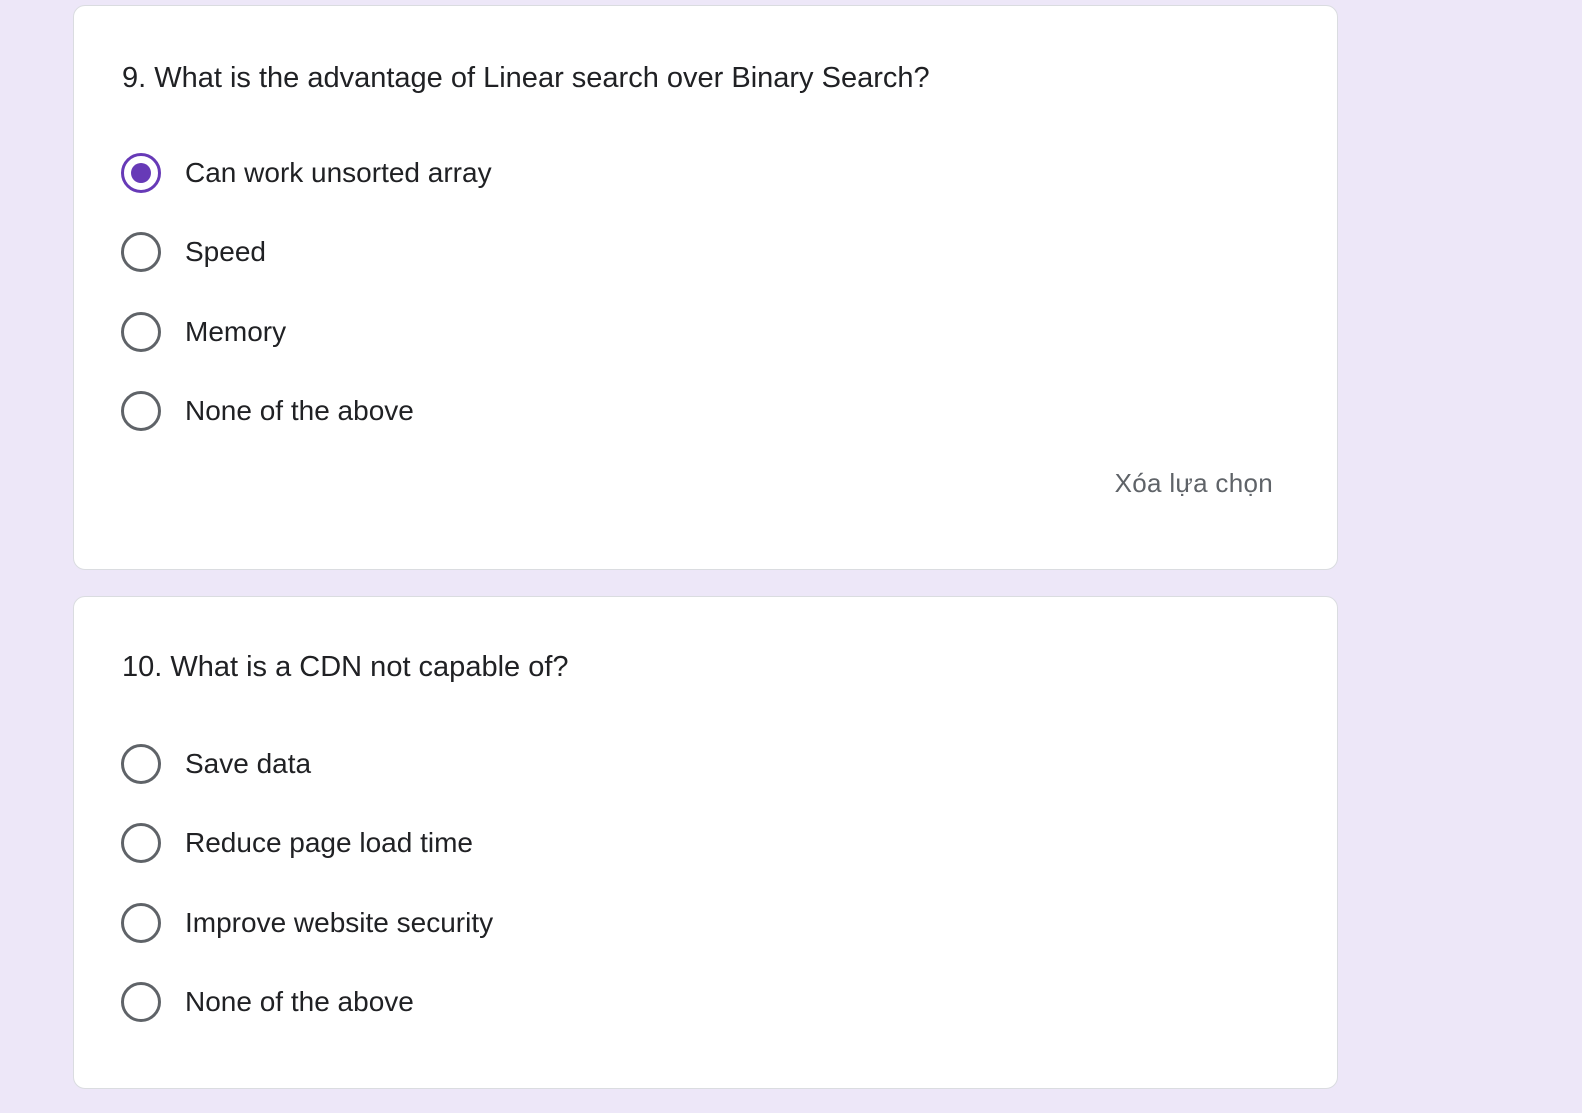 Image resolution: width=1582 pixels, height=1113 pixels. I want to click on option-save-data: Save data, so click(216, 764).